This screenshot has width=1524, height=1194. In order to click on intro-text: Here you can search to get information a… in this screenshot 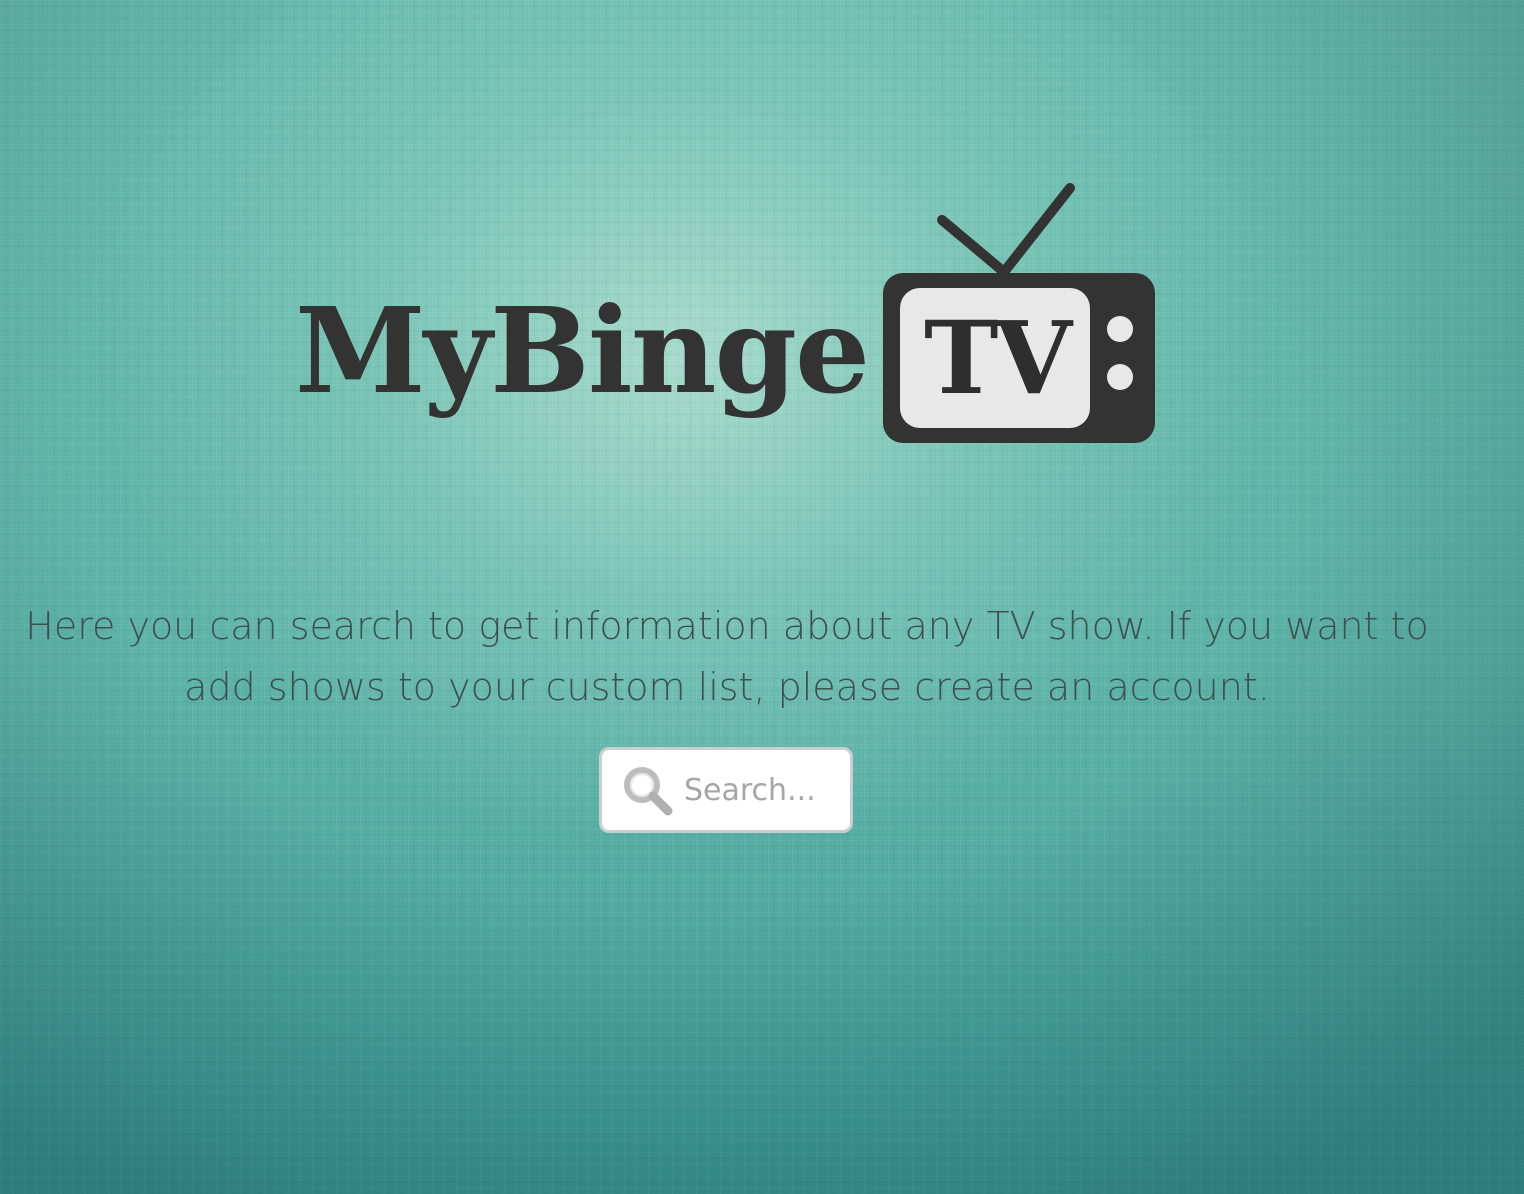, I will do `click(727, 657)`.